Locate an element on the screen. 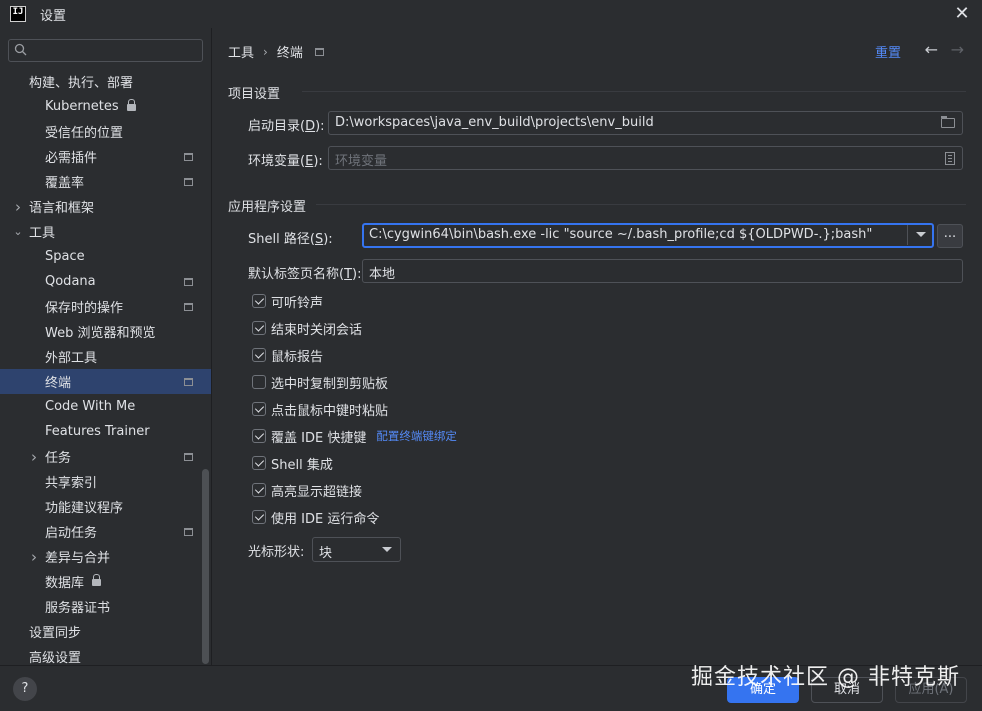 This screenshot has width=982, height=711. sidebar-item: 保存时的操作 is located at coordinates (105, 306).